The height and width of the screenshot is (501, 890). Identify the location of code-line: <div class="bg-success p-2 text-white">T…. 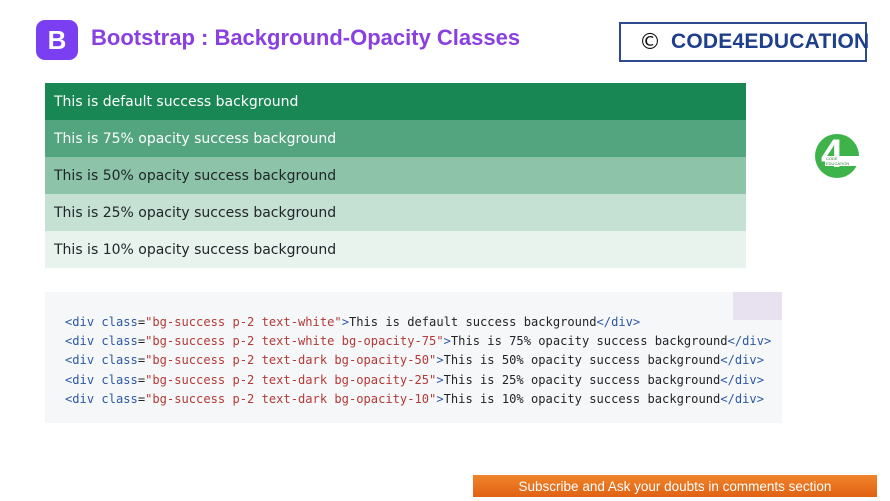
(418, 322).